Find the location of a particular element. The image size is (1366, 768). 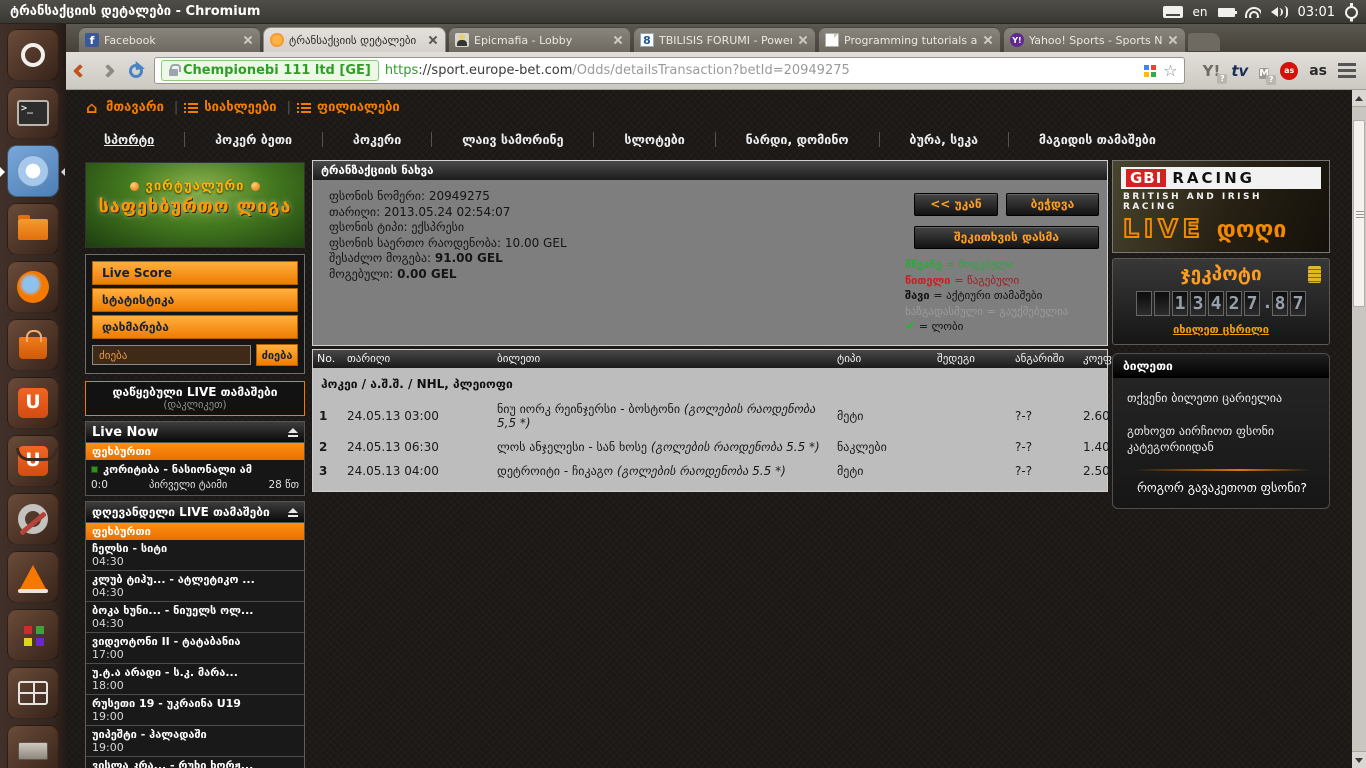

nav-news: სიახლეები is located at coordinates (230, 107).